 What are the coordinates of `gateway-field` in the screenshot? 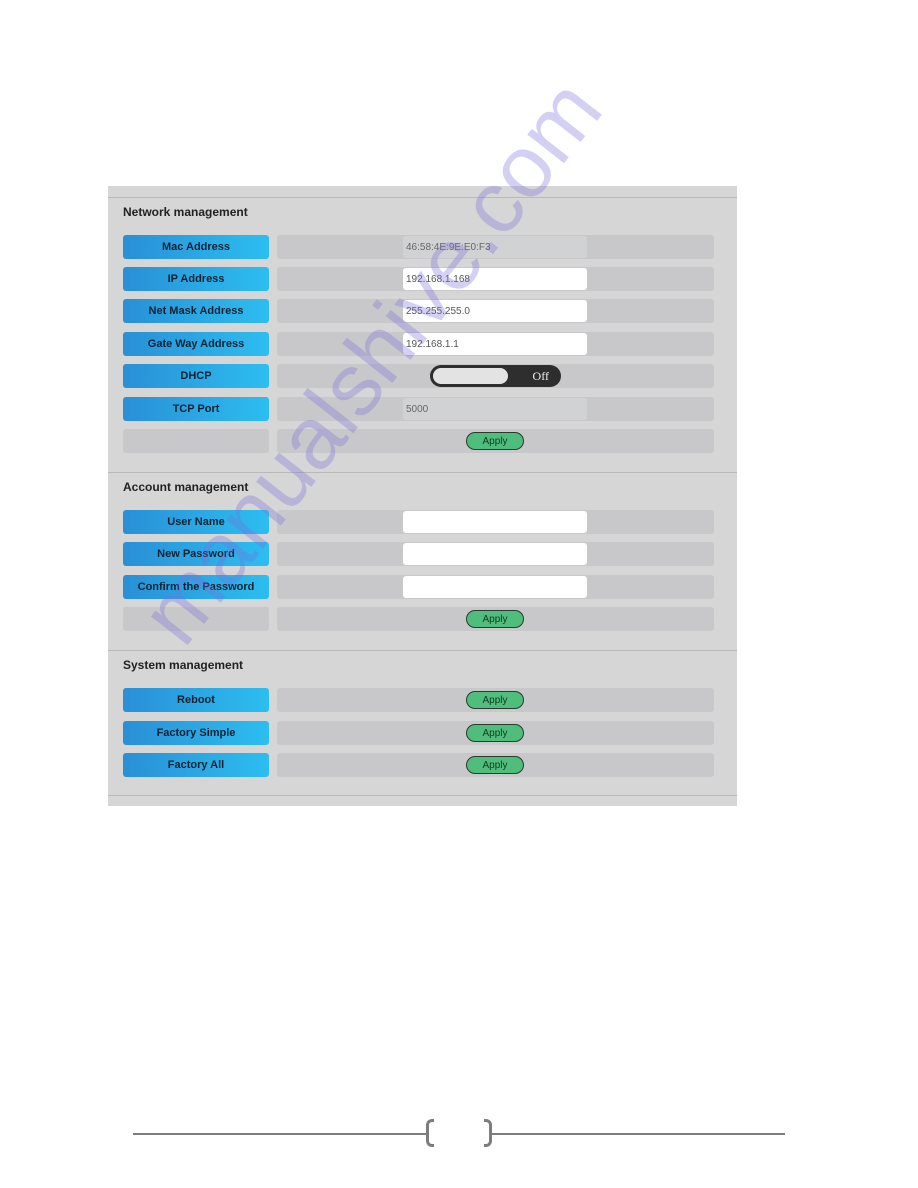 It's located at (495, 344).